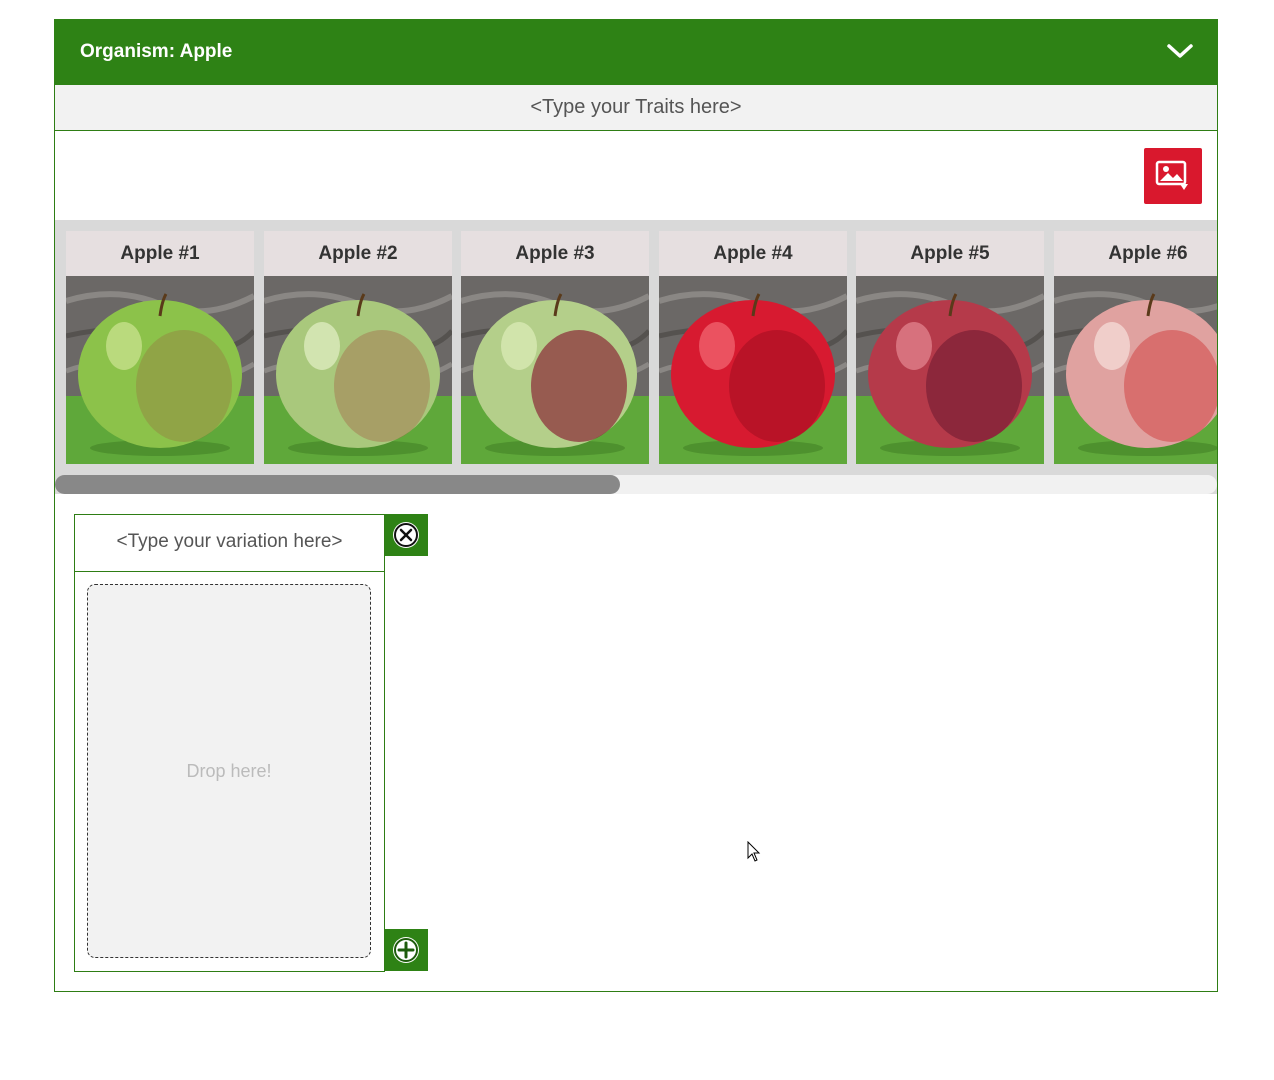  I want to click on gallery-card: Apple #3, so click(555, 347).